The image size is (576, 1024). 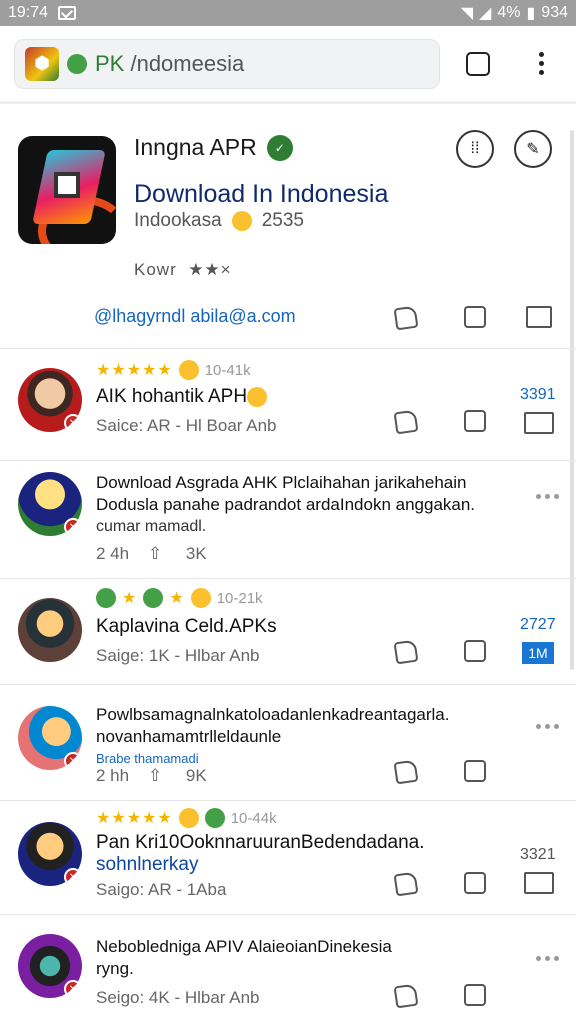 What do you see at coordinates (485, 13) in the screenshot?
I see `signal-icon: ◢` at bounding box center [485, 13].